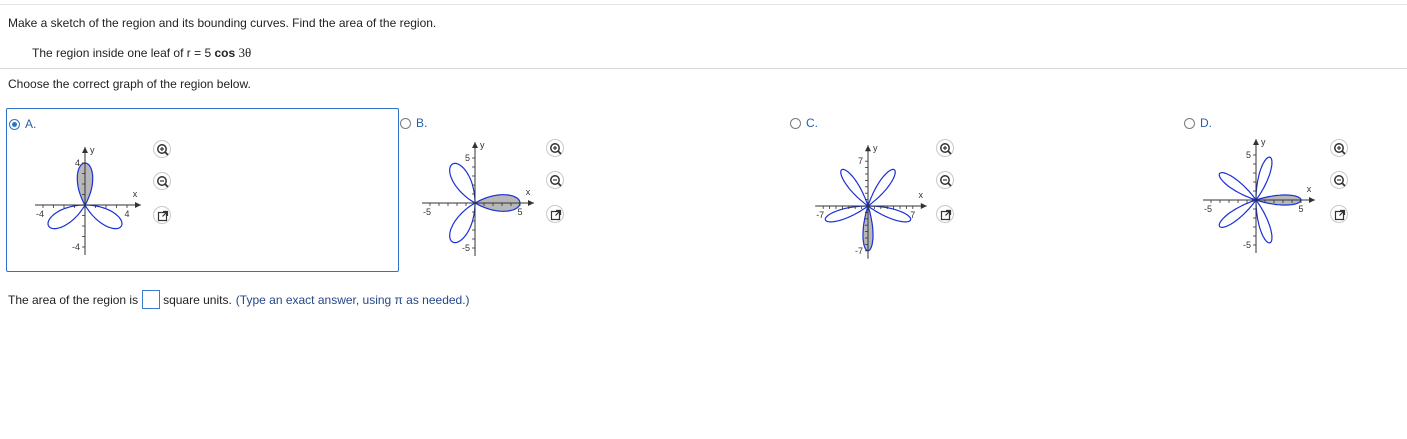 This screenshot has height=439, width=1407. I want to click on option-a-graph: x y 4 -4 4 -4, so click(88, 200).